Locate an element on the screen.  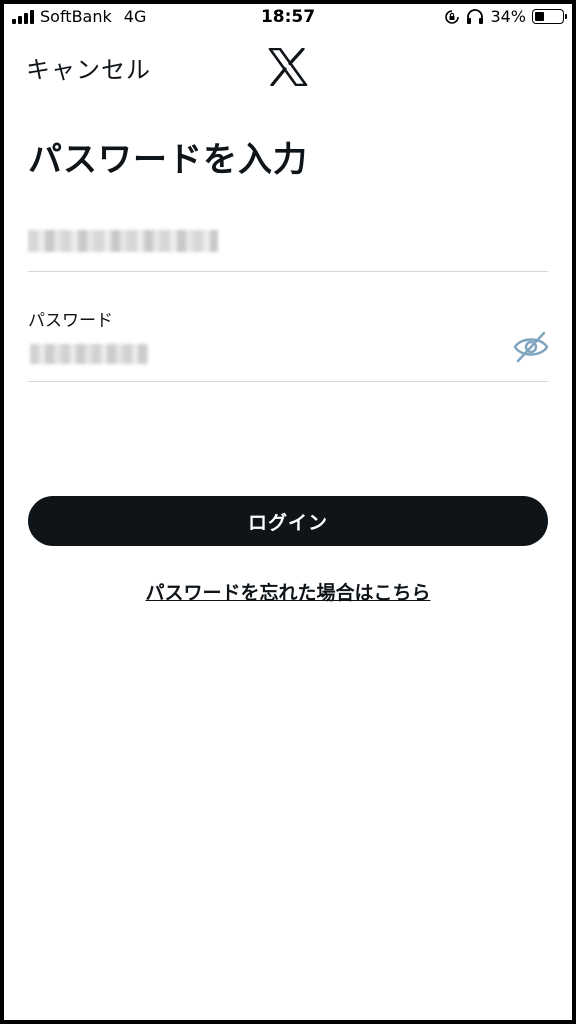
forgot-password-link: パスワードを忘れた場合はこちら is located at coordinates (288, 591).